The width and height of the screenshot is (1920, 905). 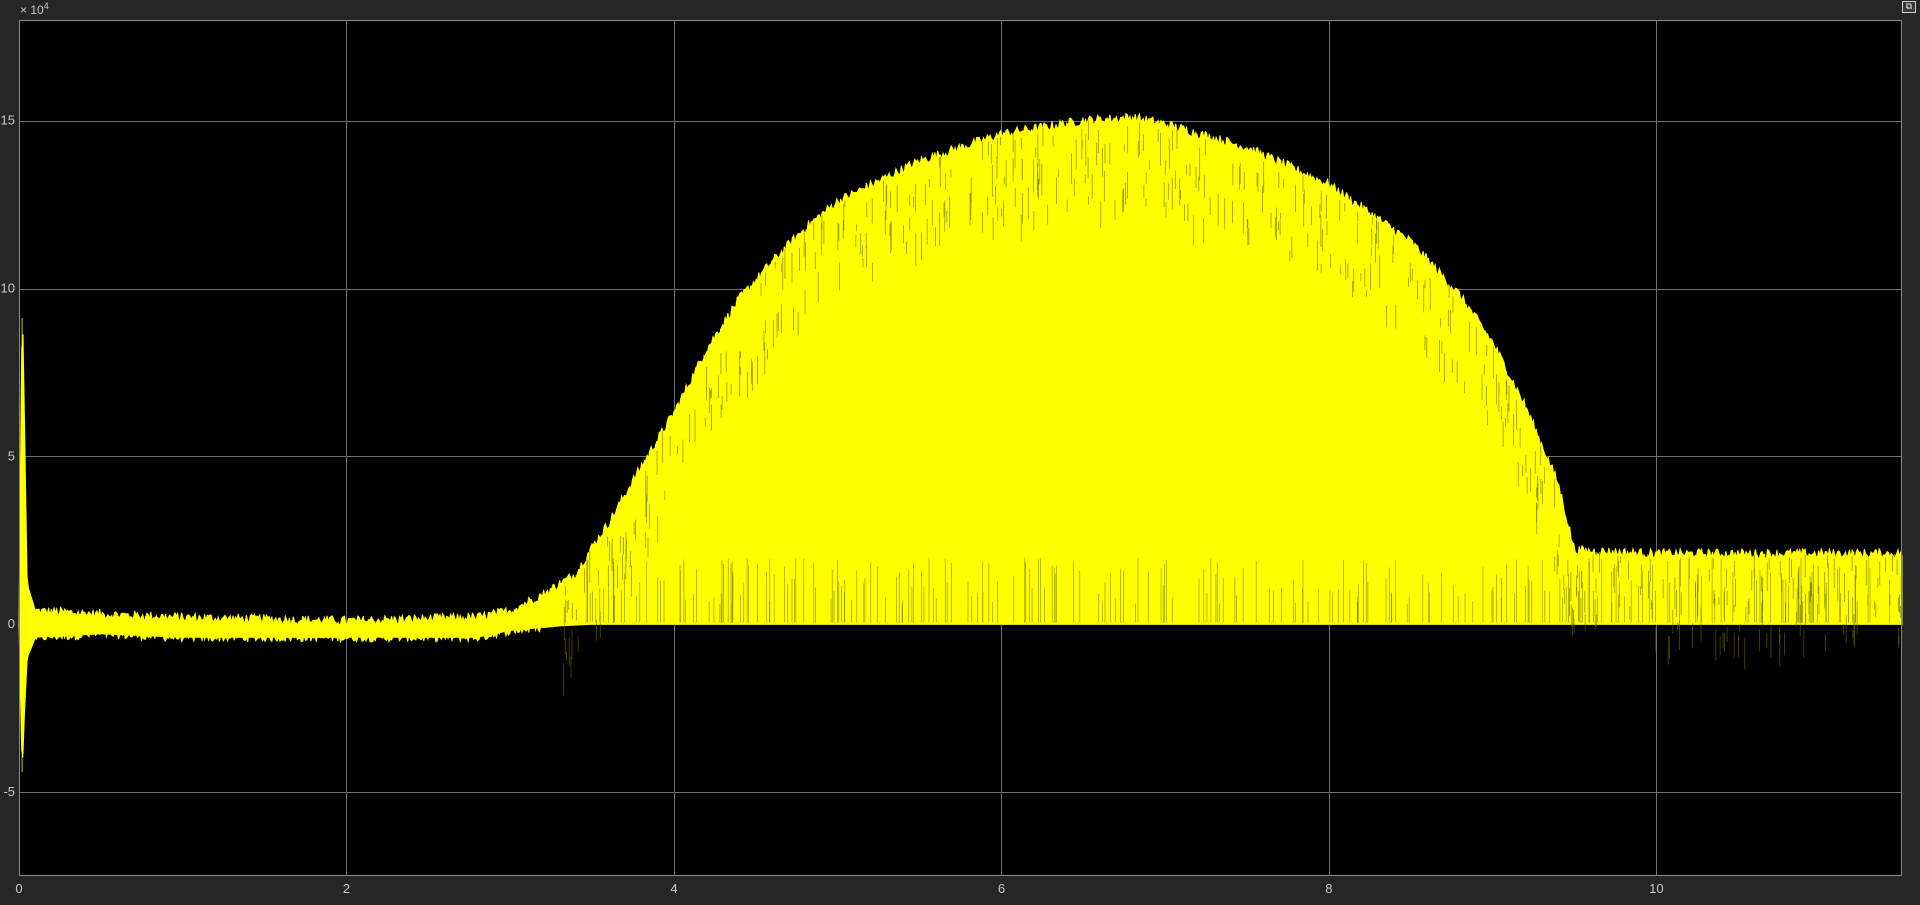 I want to click on x-tick-label: 4, so click(x=673, y=888).